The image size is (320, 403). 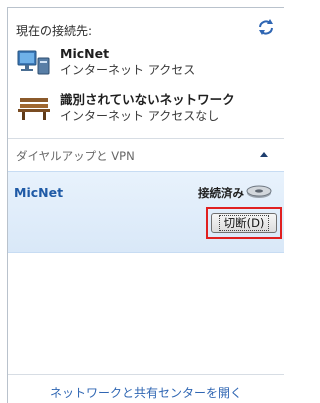 What do you see at coordinates (140, 116) in the screenshot?
I see `connection-status: インターネット アクセスなし` at bounding box center [140, 116].